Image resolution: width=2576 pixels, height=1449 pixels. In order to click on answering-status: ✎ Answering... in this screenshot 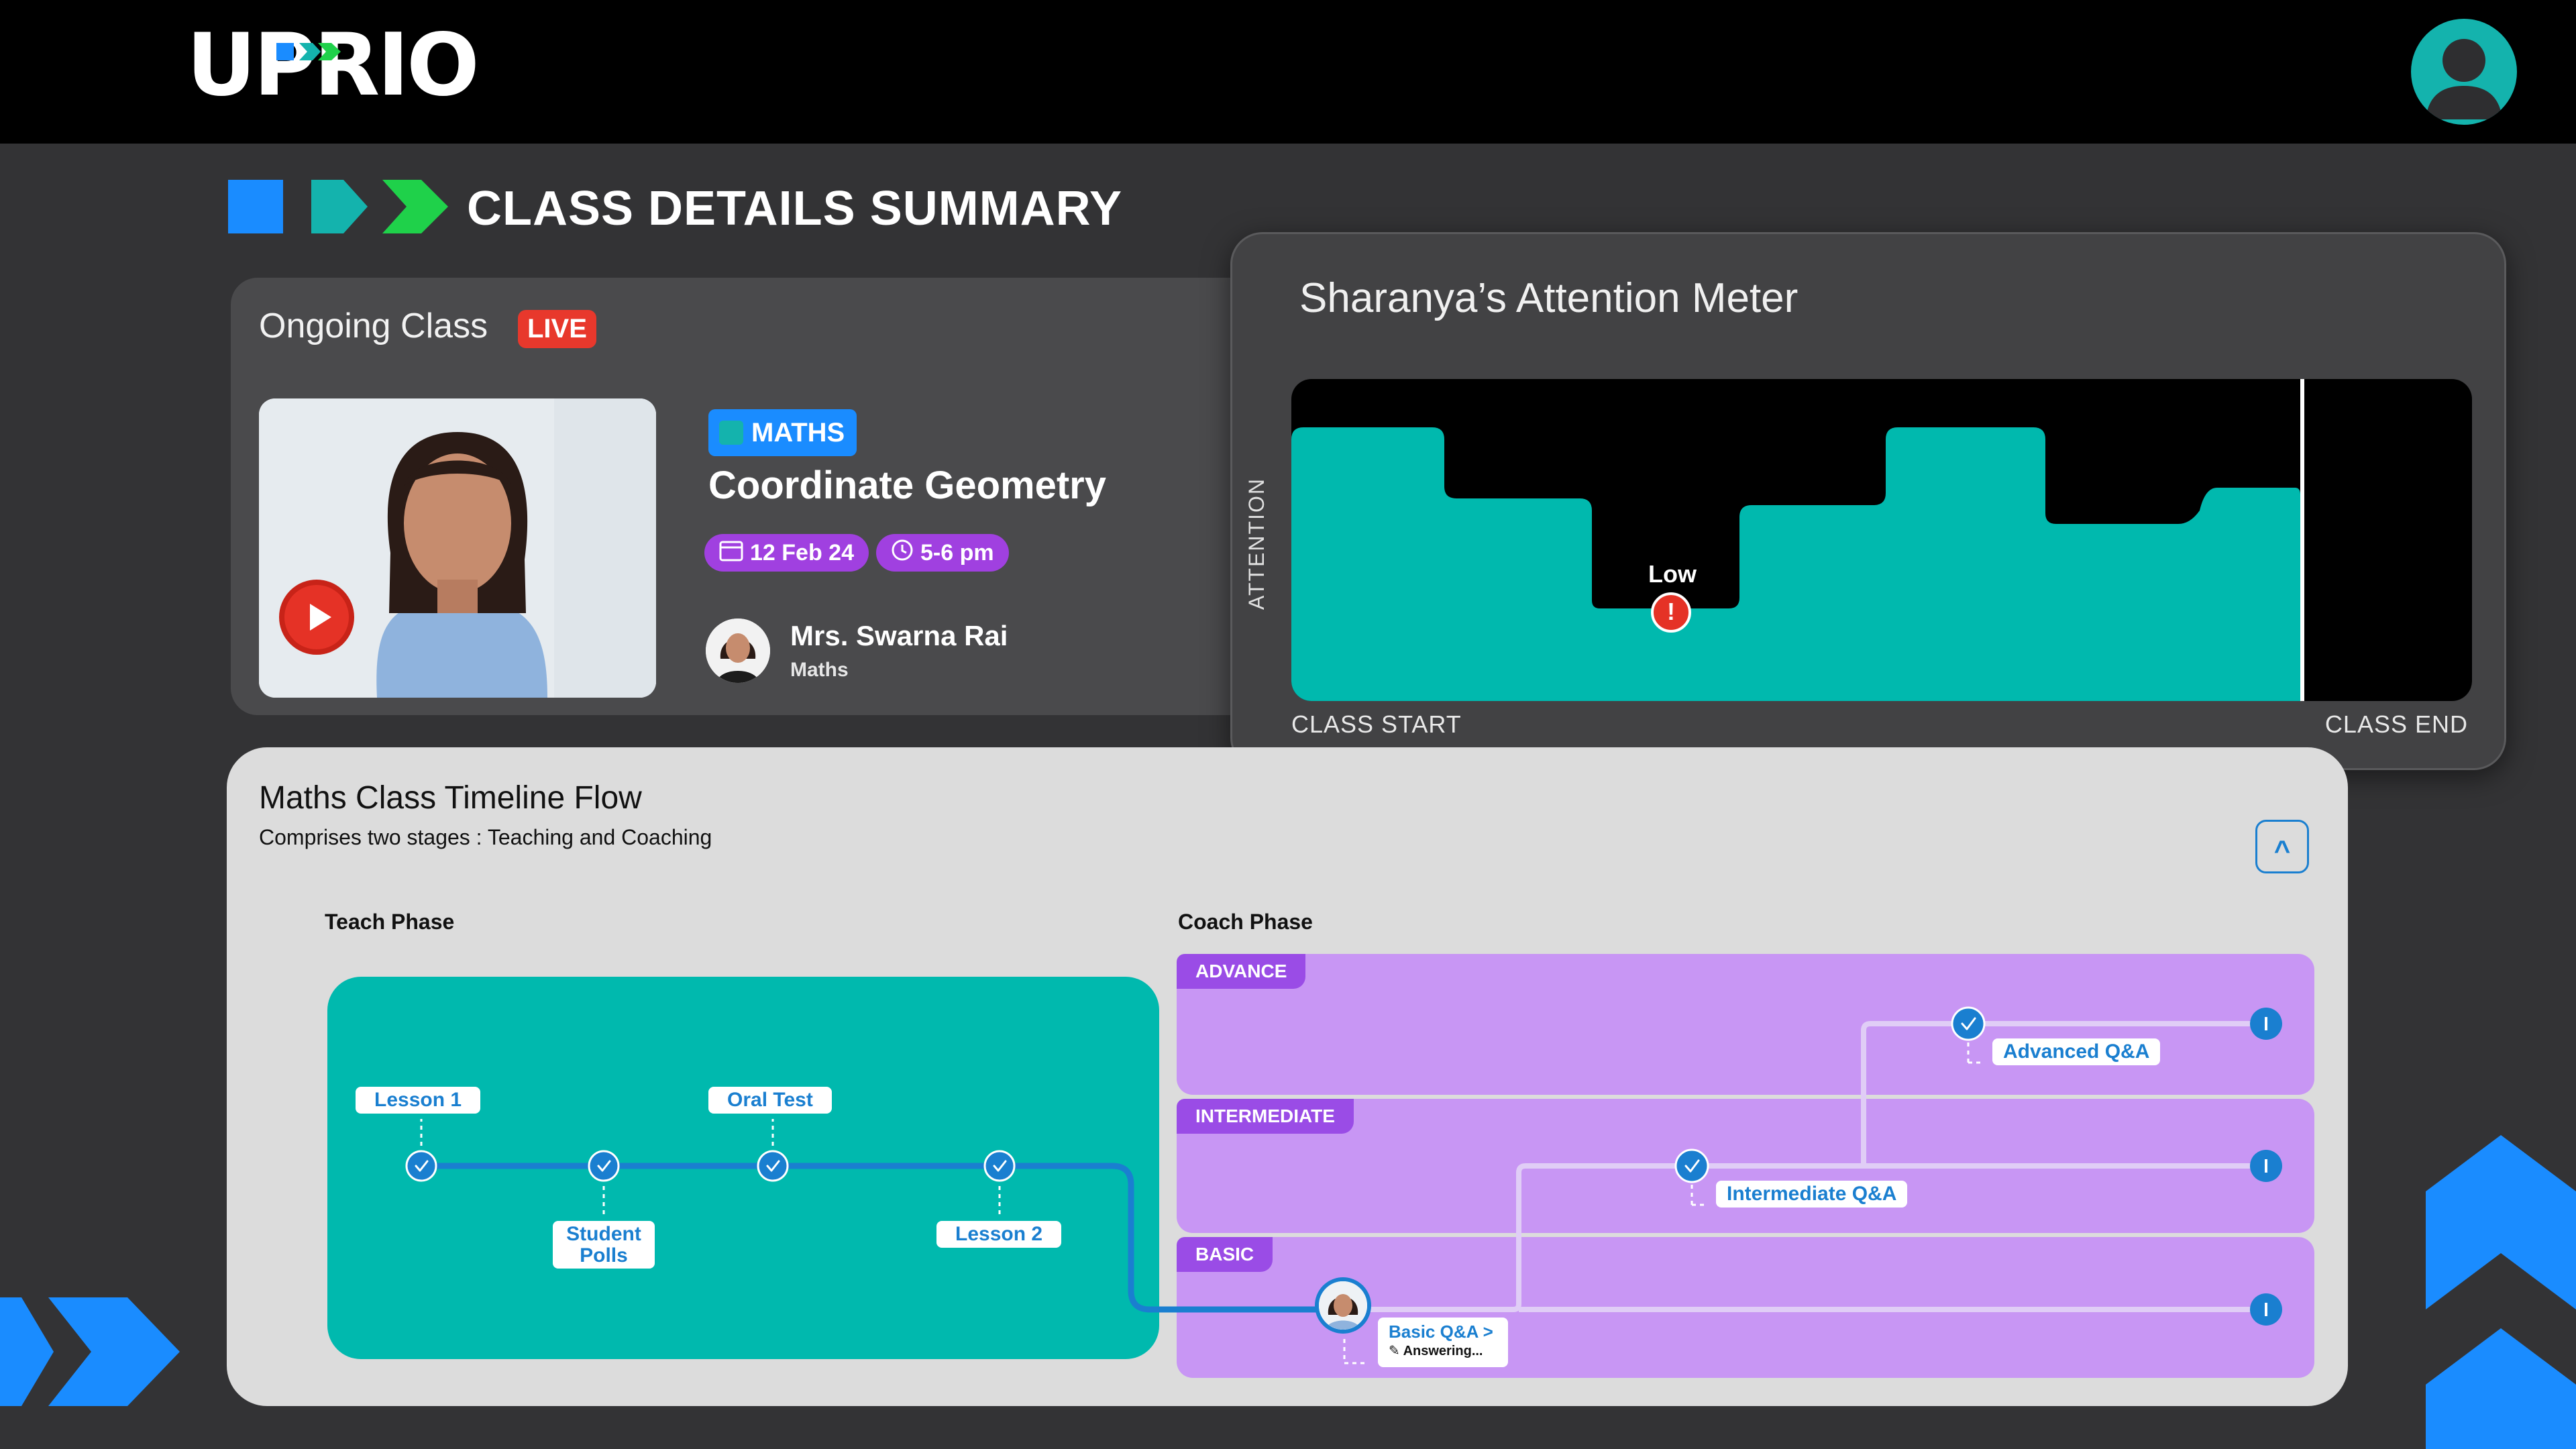, I will do `click(1436, 1351)`.